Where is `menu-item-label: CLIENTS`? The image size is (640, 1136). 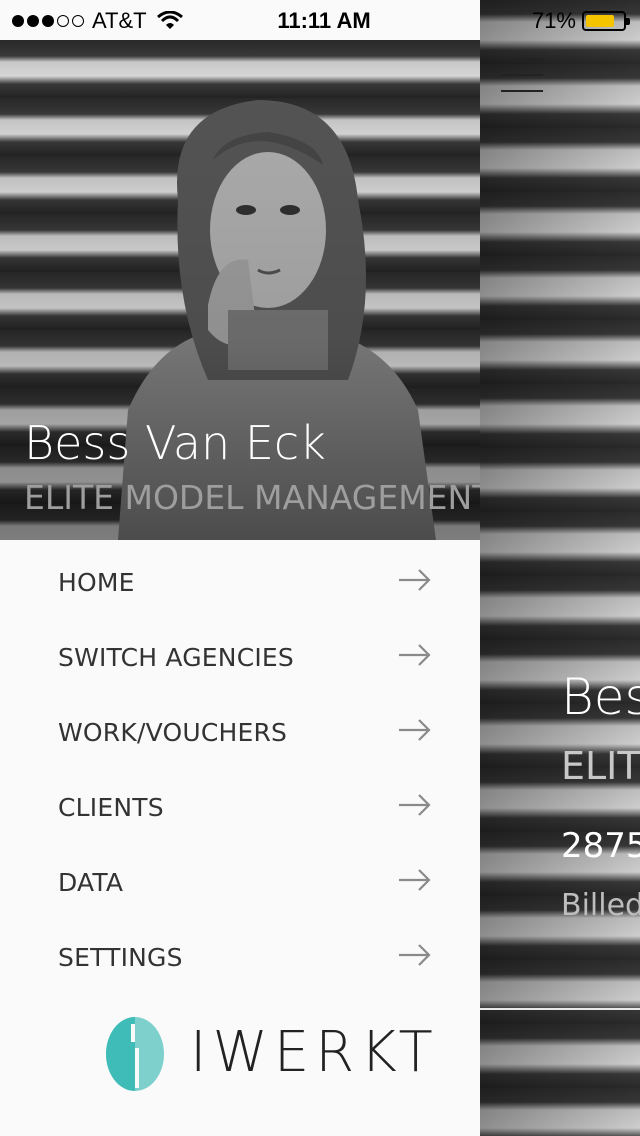 menu-item-label: CLIENTS is located at coordinates (111, 807).